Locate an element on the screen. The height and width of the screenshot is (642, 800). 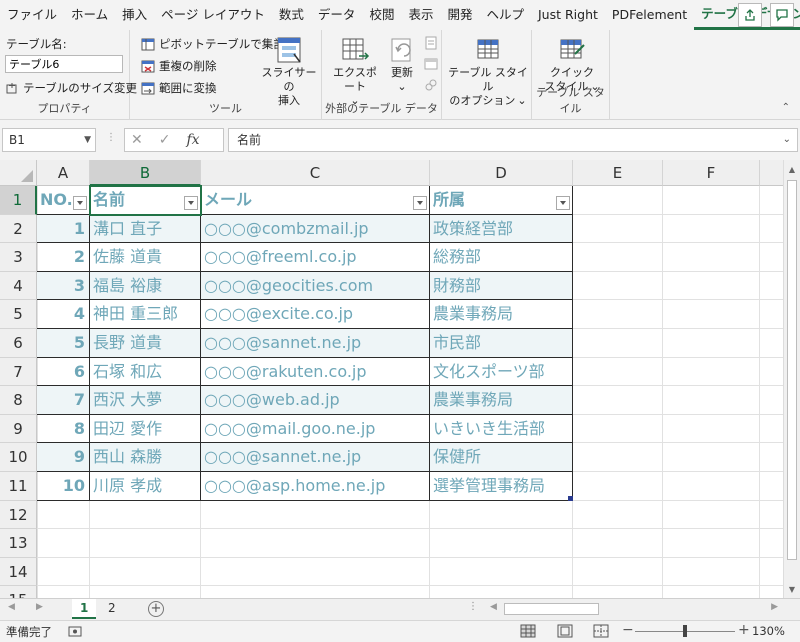
horizontal-scrollbar: ◀ ▶ is located at coordinates (634, 609).